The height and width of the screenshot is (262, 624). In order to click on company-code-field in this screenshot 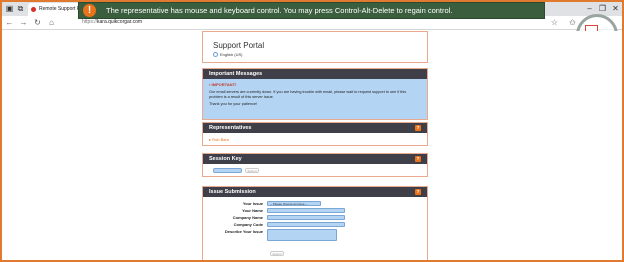, I will do `click(306, 224)`.